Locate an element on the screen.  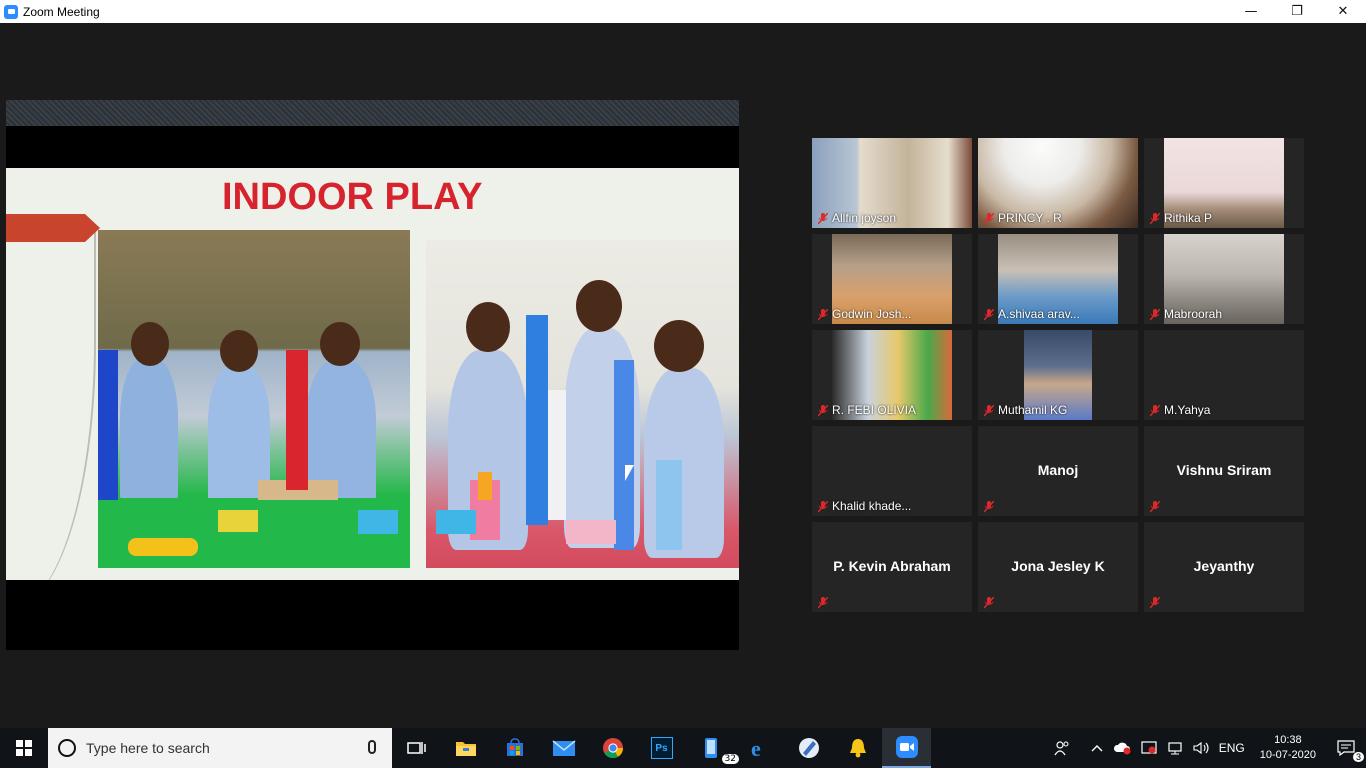
network-button is located at coordinates (1175, 748).